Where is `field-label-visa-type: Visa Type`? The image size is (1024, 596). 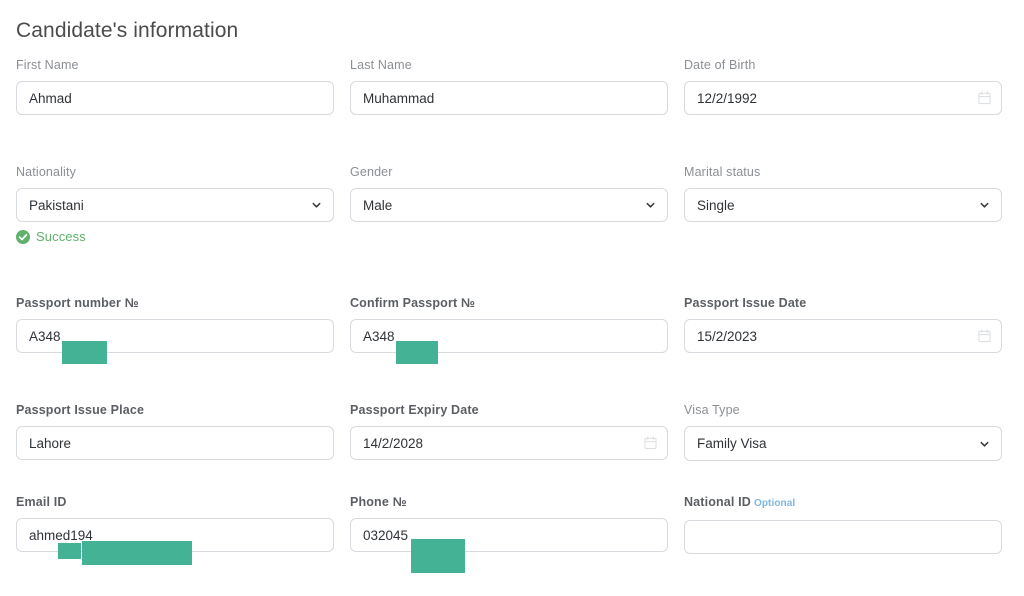
field-label-visa-type: Visa Type is located at coordinates (712, 410).